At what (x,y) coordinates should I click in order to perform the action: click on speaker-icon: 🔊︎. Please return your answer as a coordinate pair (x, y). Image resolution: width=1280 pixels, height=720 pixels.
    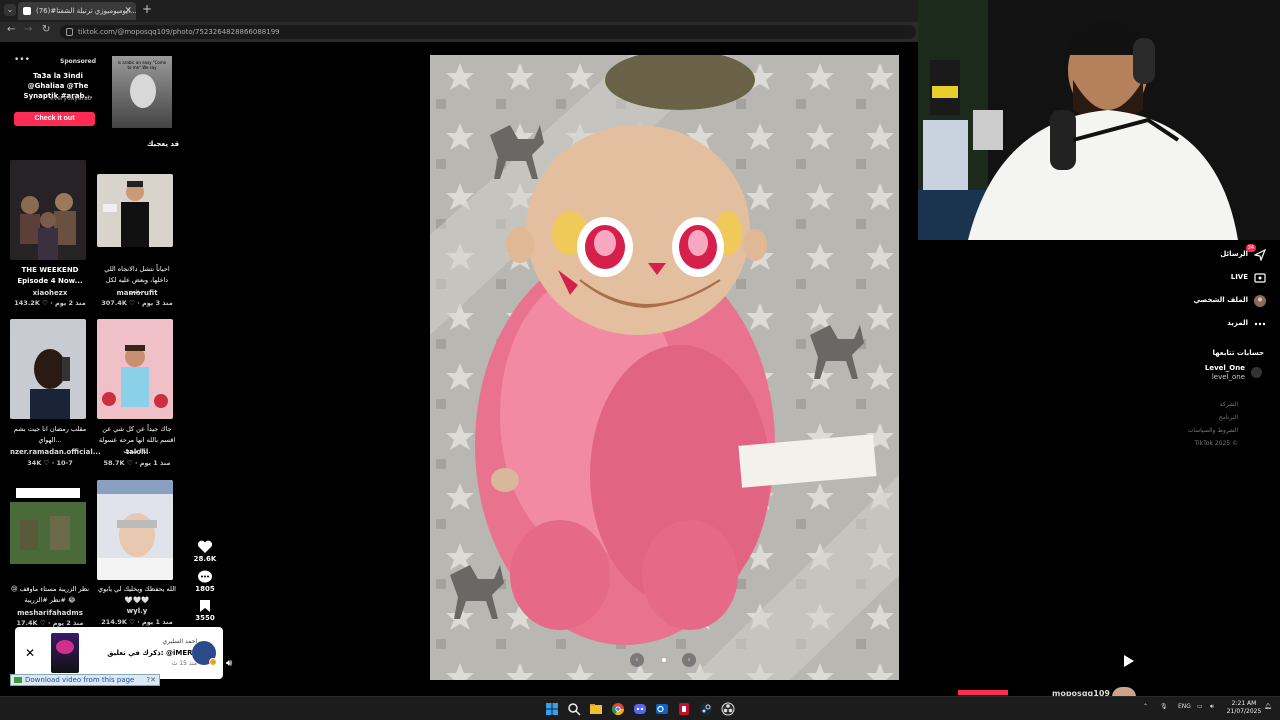
    Looking at the image, I should click on (1212, 707).